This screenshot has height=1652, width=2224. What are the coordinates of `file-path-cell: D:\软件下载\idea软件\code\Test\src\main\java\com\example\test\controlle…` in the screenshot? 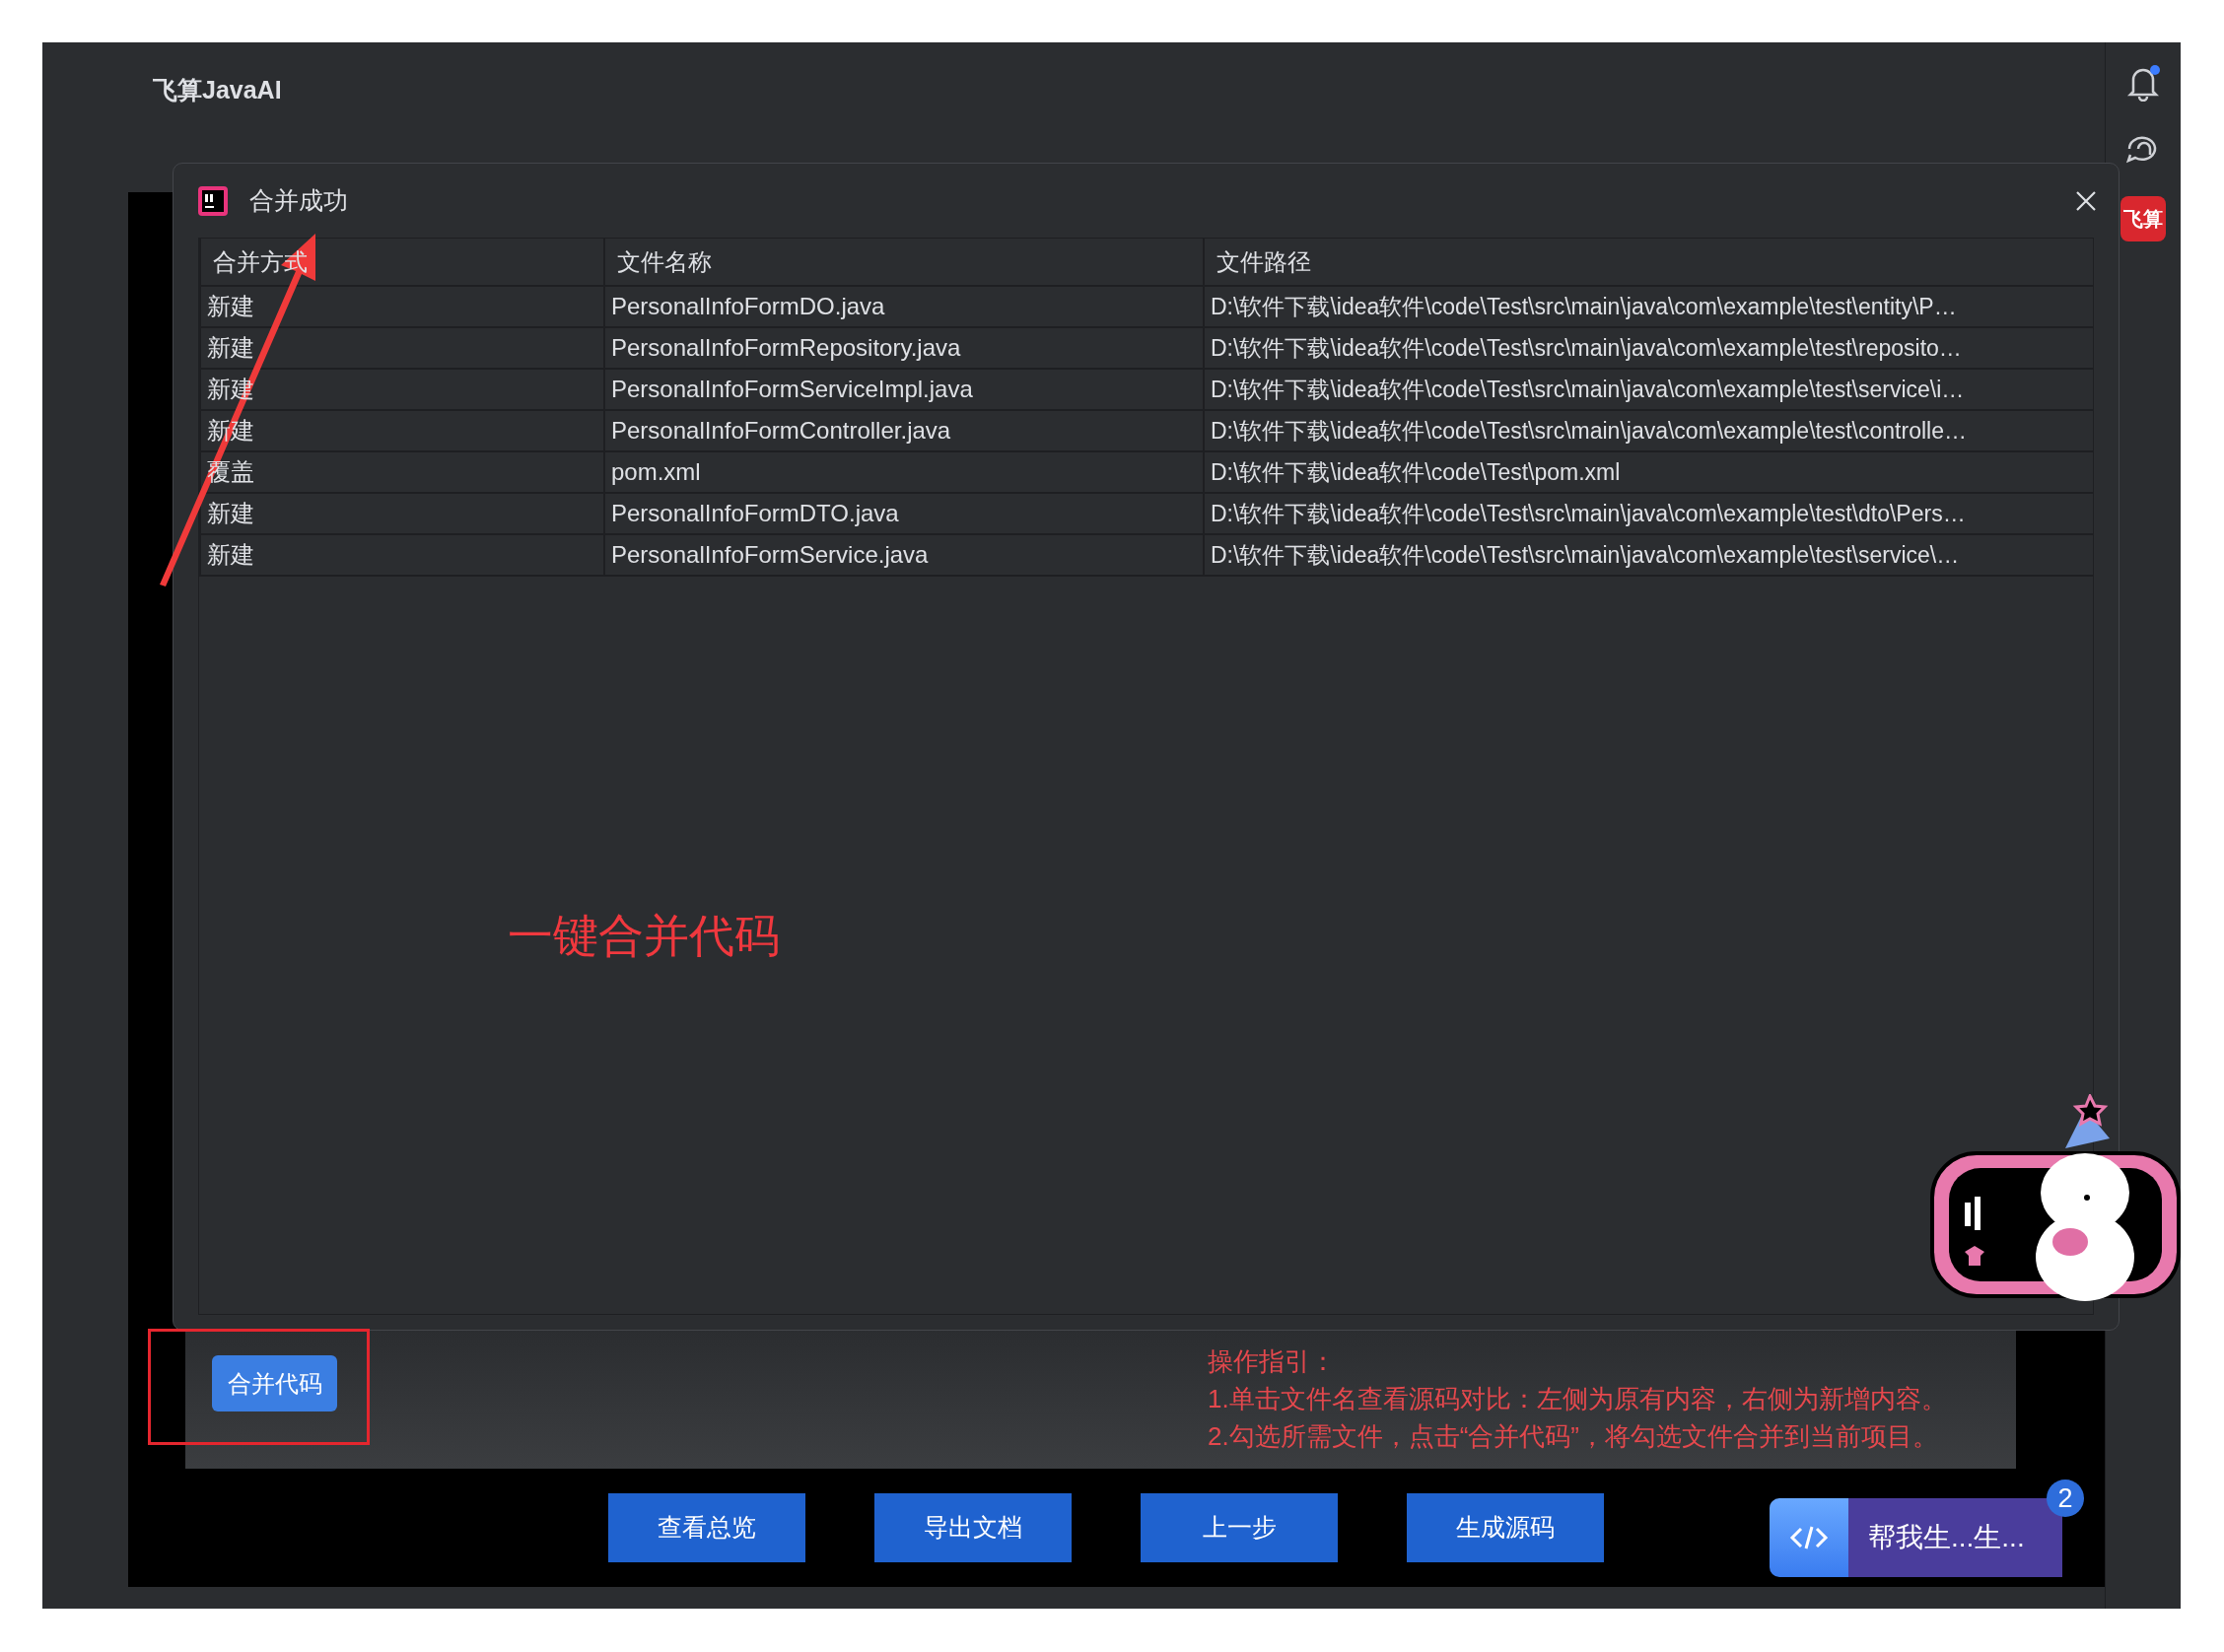 It's located at (1648, 430).